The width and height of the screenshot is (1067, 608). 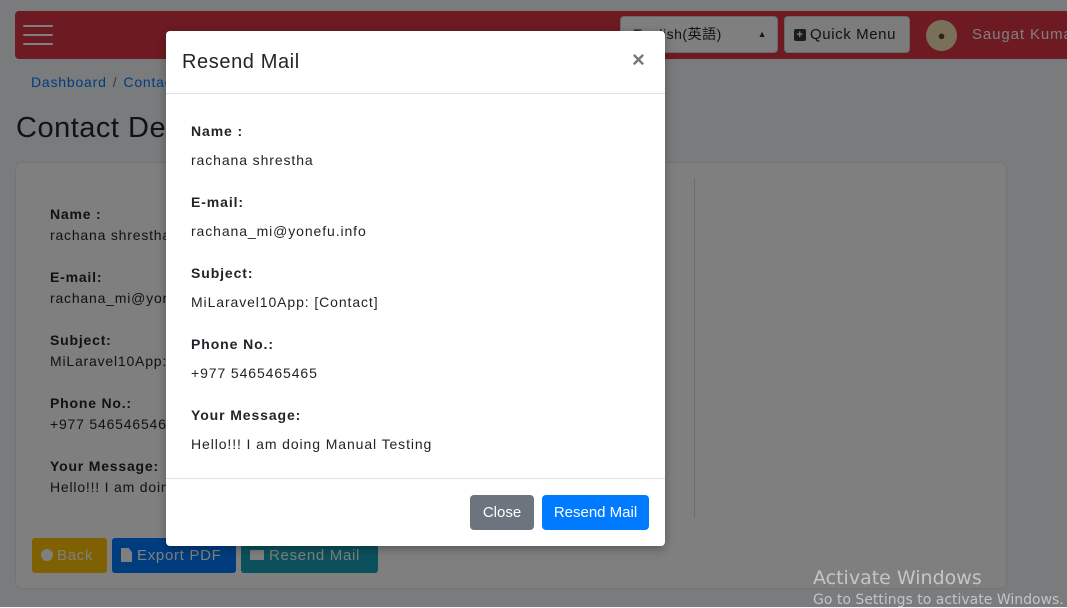 What do you see at coordinates (415, 512) in the screenshot?
I see `modal-footer: Close Resend Mail` at bounding box center [415, 512].